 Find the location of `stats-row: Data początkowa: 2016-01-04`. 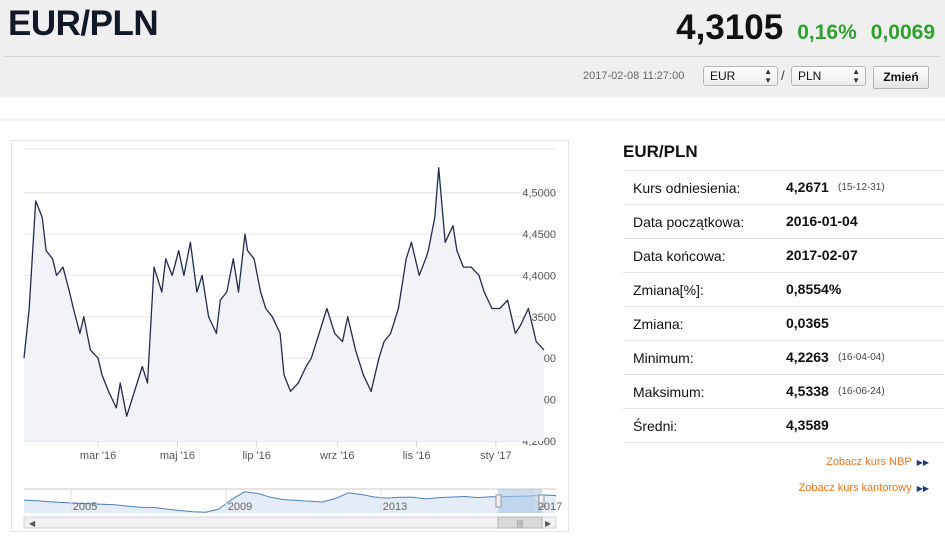

stats-row: Data początkowa: 2016-01-04 is located at coordinates (783, 222).